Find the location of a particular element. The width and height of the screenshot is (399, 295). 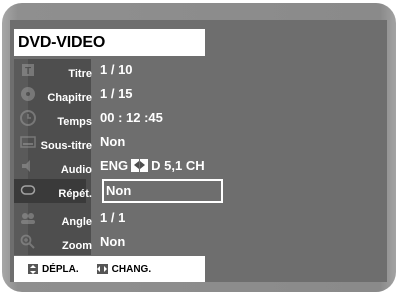

menu-item-value: 1 / 10 is located at coordinates (116, 69).